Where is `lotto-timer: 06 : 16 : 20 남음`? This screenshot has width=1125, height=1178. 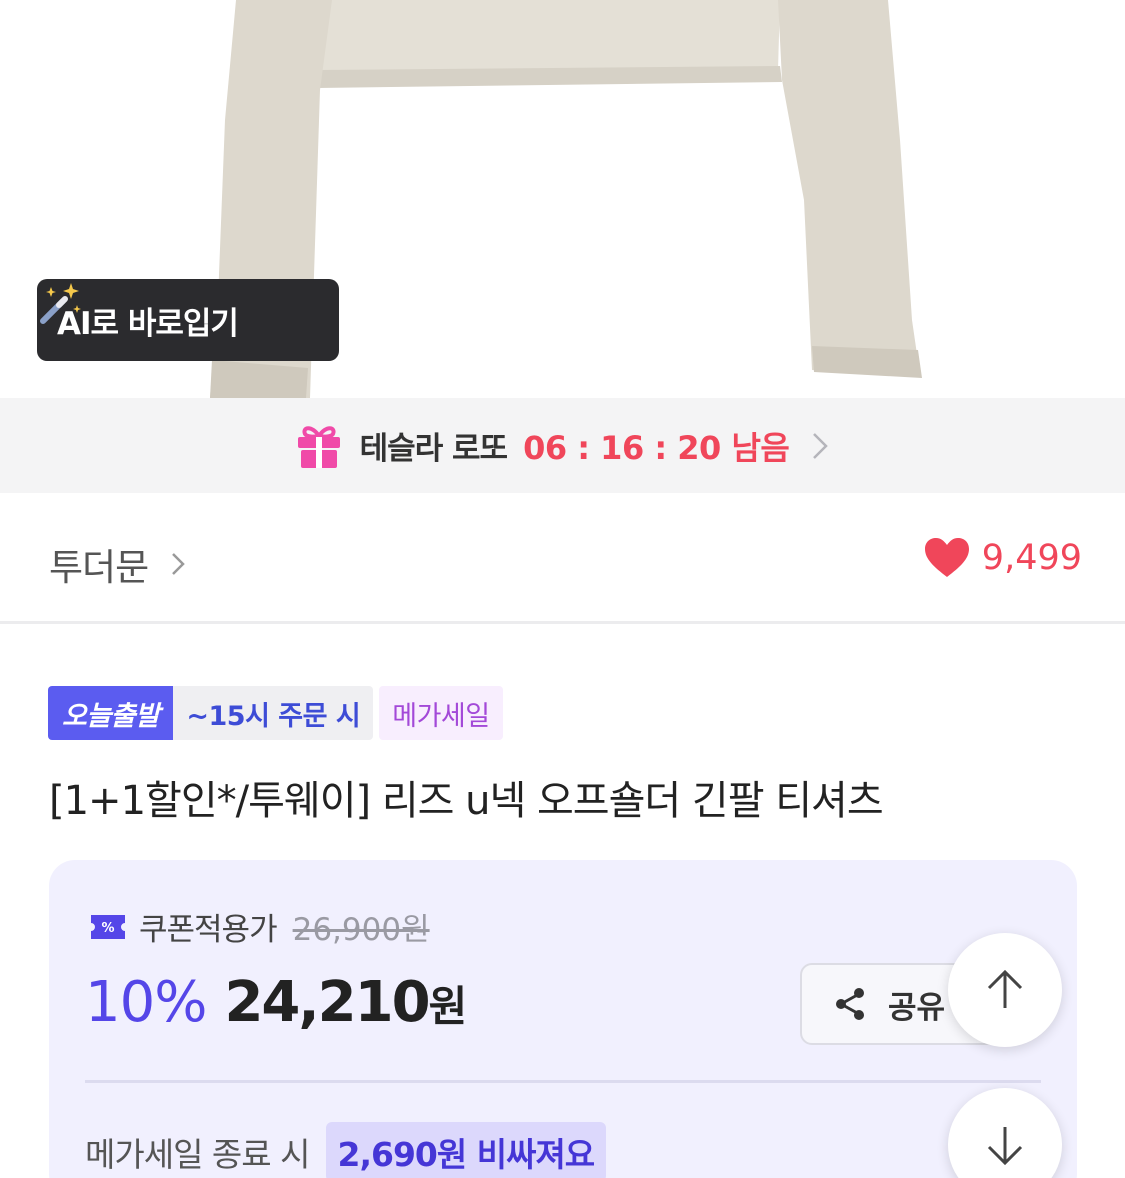 lotto-timer: 06 : 16 : 20 남음 is located at coordinates (656, 447).